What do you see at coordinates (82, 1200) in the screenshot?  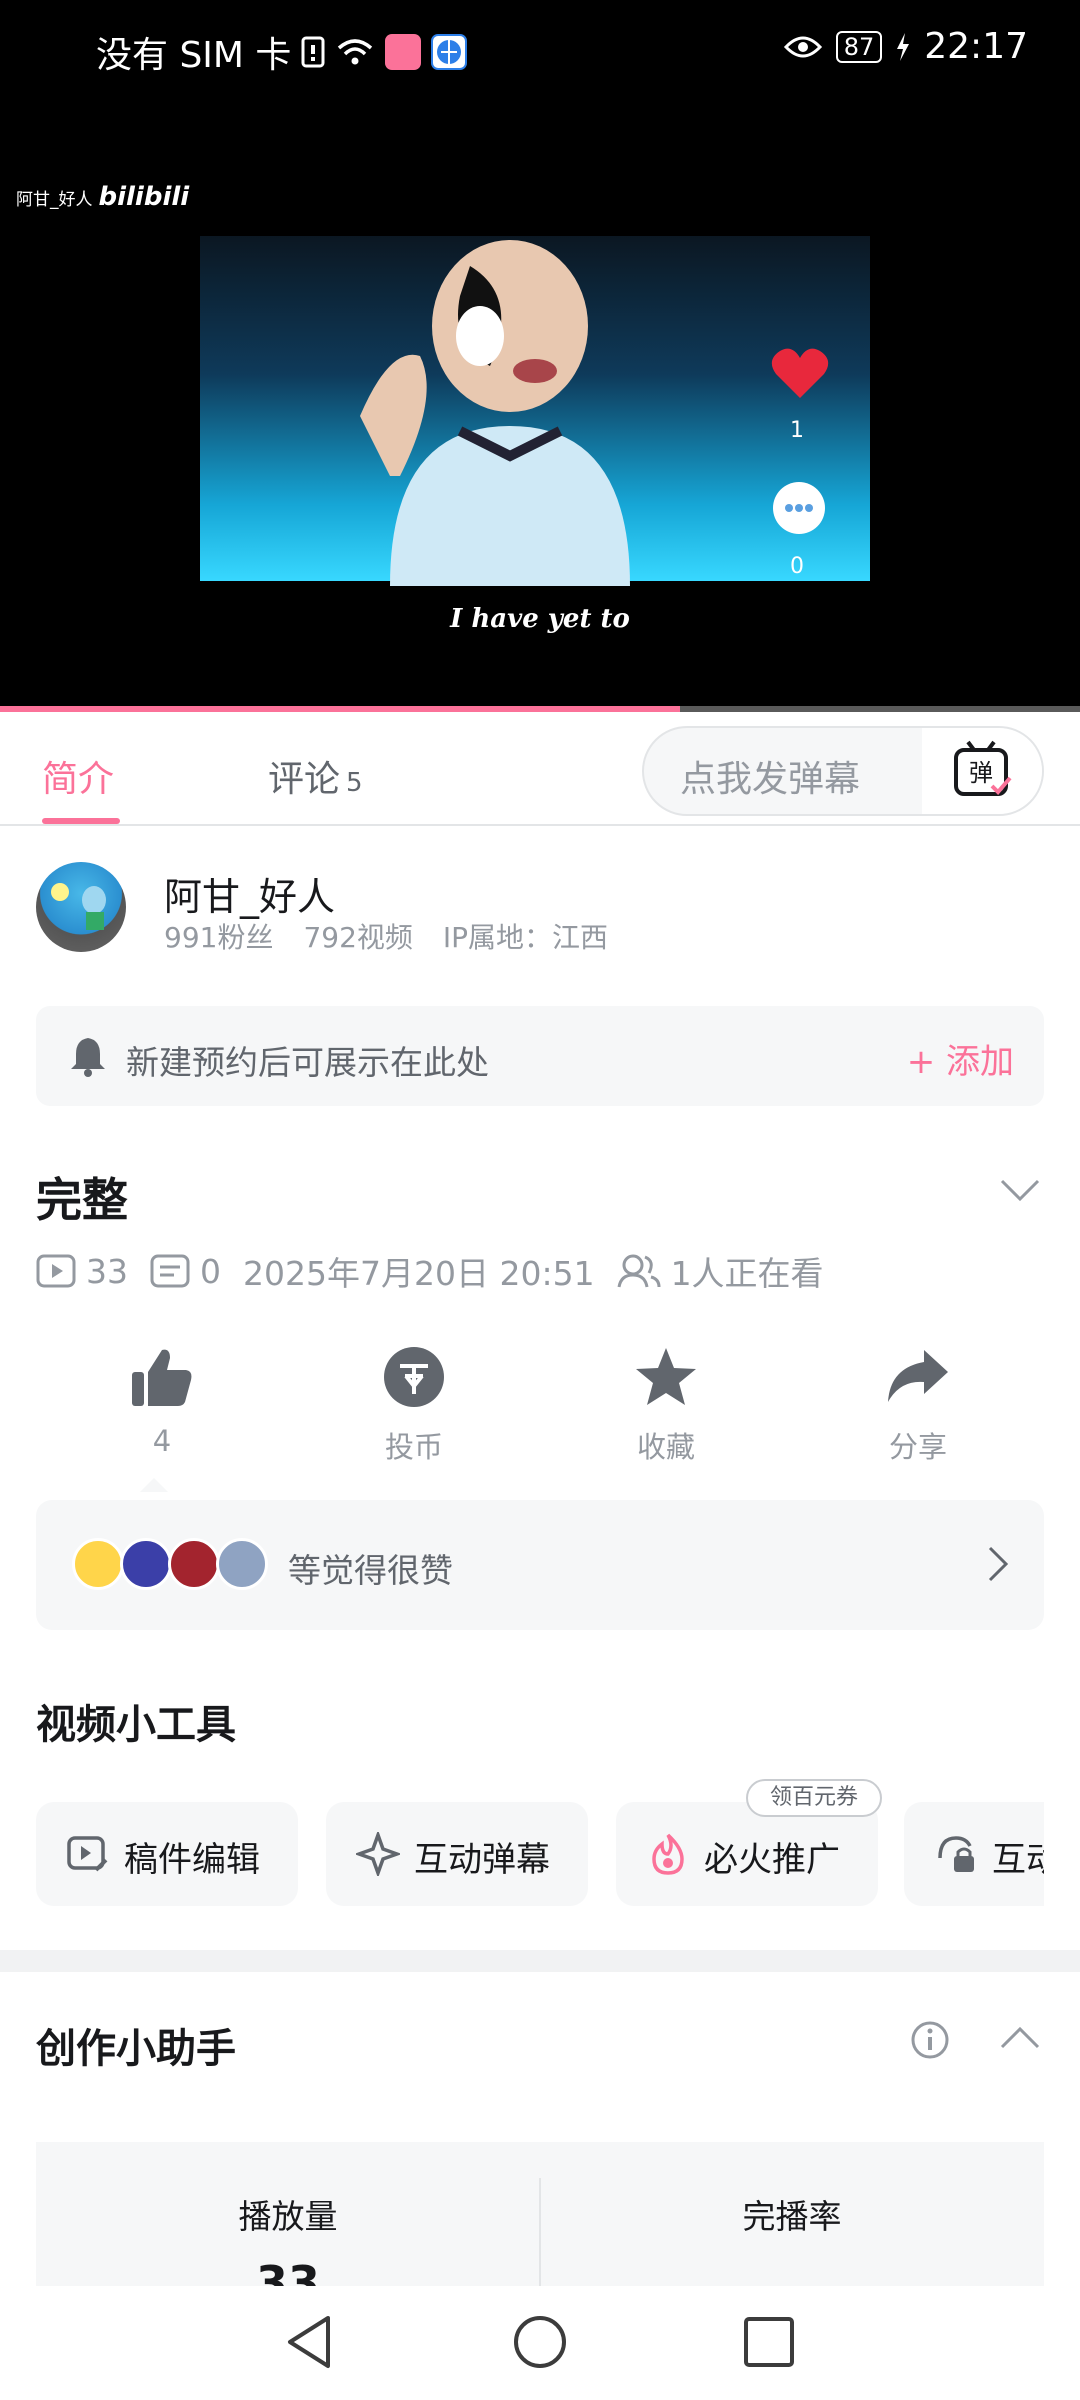 I see `video-title: 完整` at bounding box center [82, 1200].